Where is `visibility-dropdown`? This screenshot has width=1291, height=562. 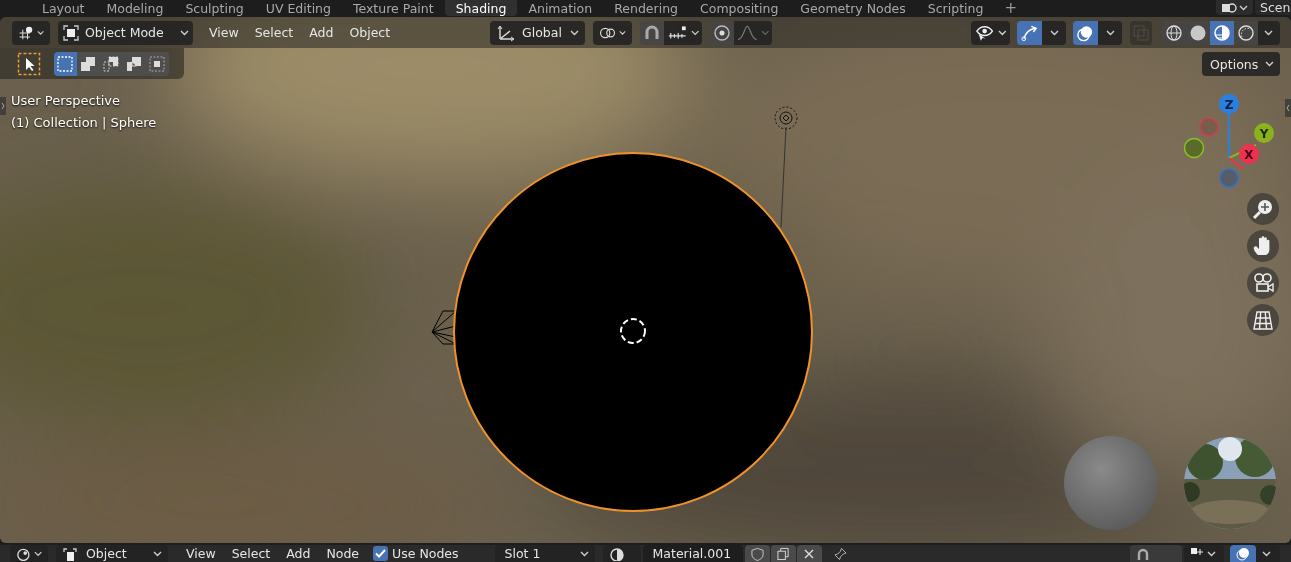 visibility-dropdown is located at coordinates (990, 32).